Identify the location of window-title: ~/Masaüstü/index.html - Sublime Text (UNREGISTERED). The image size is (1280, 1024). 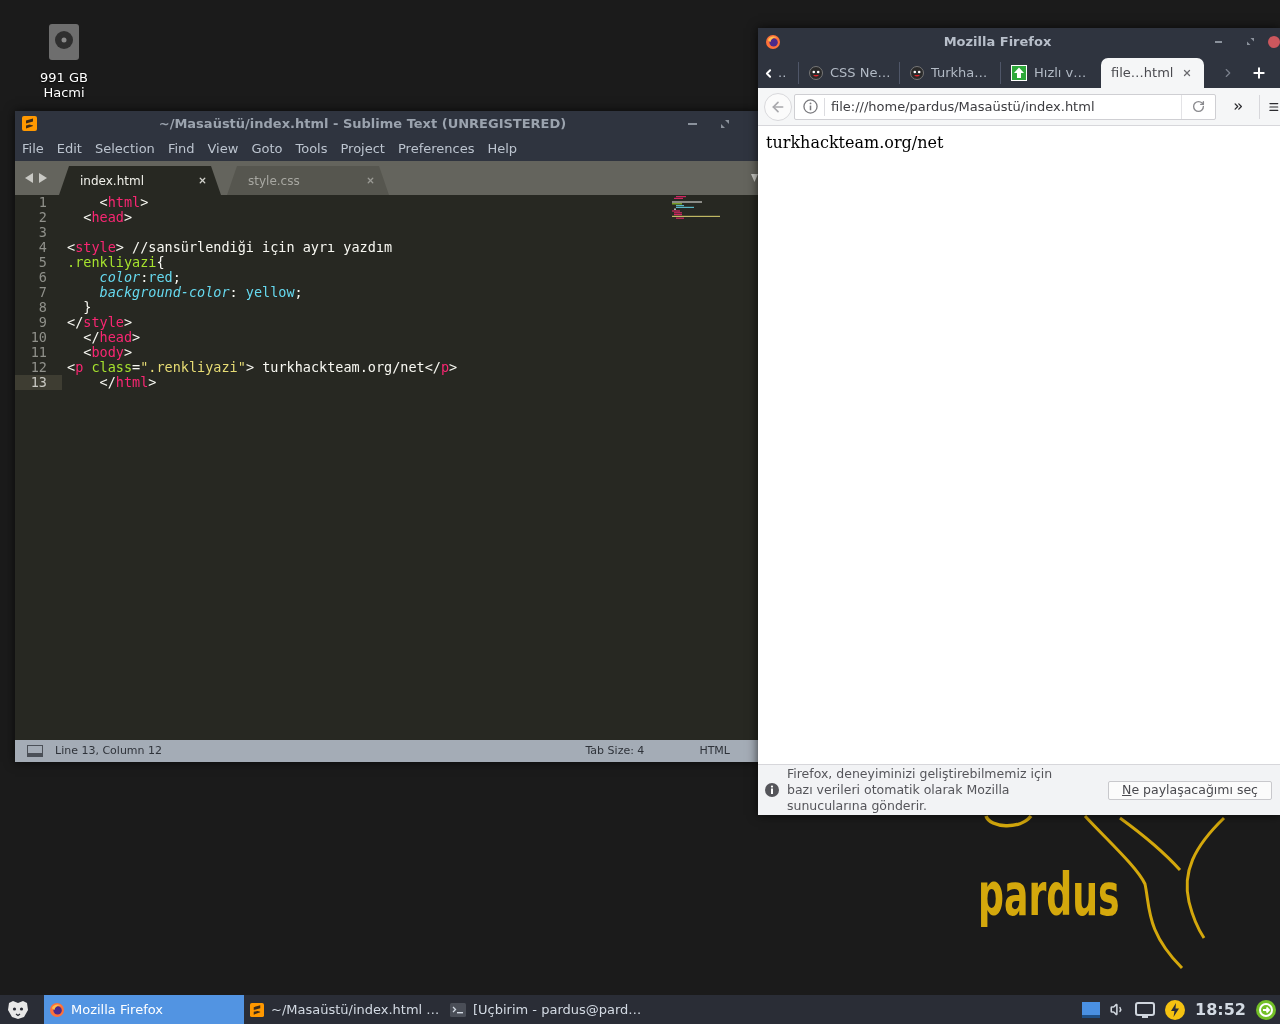
(362, 123).